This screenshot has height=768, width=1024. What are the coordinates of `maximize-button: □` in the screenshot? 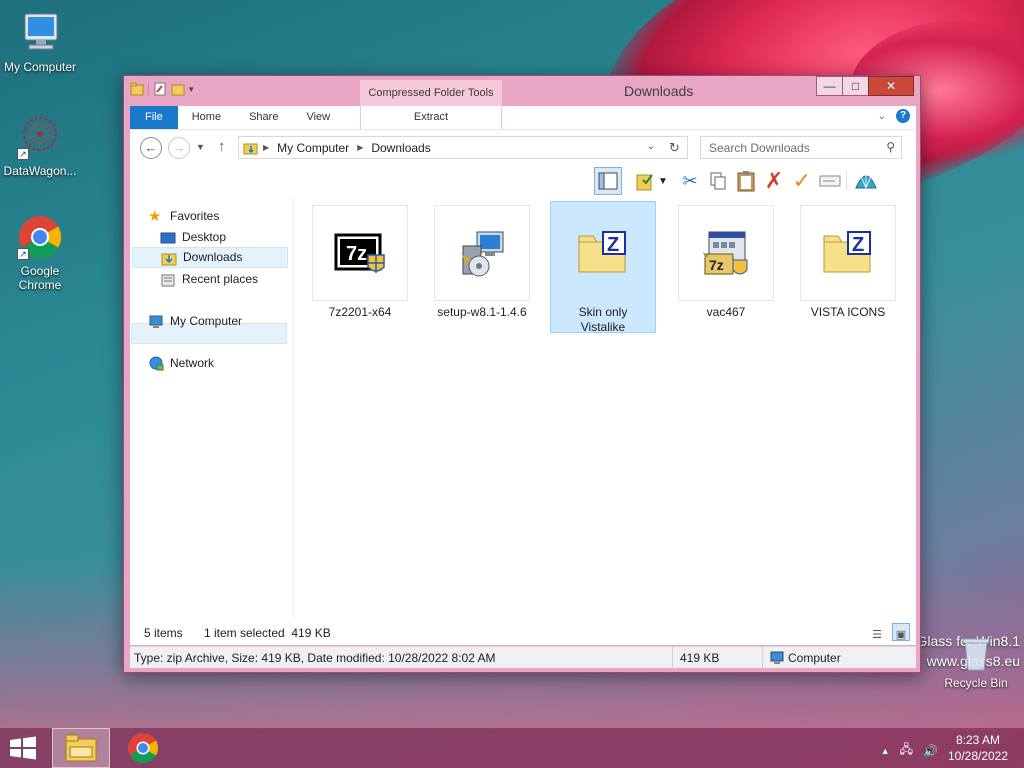 It's located at (855, 86).